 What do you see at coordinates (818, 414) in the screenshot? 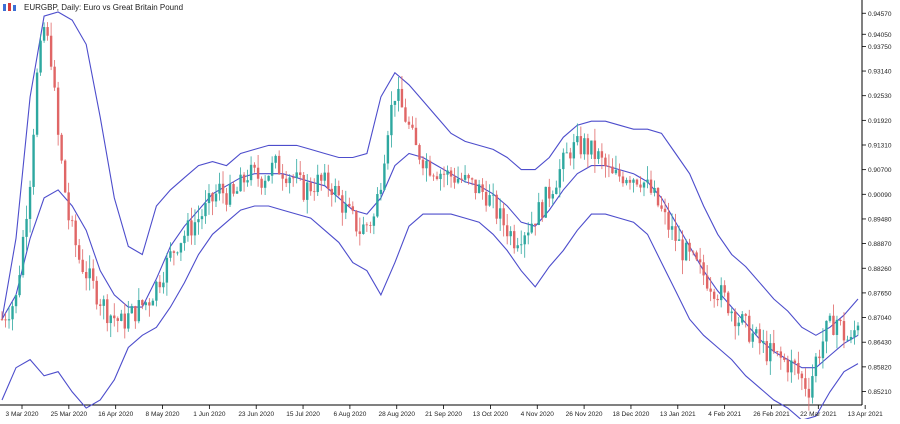
I see `x-tick-label: 22 Mar 2021` at bounding box center [818, 414].